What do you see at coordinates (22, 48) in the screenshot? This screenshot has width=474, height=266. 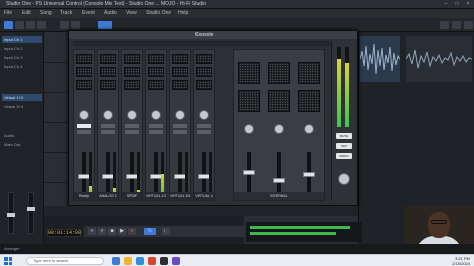 I see `inspector-row: Input Ch 2` at bounding box center [22, 48].